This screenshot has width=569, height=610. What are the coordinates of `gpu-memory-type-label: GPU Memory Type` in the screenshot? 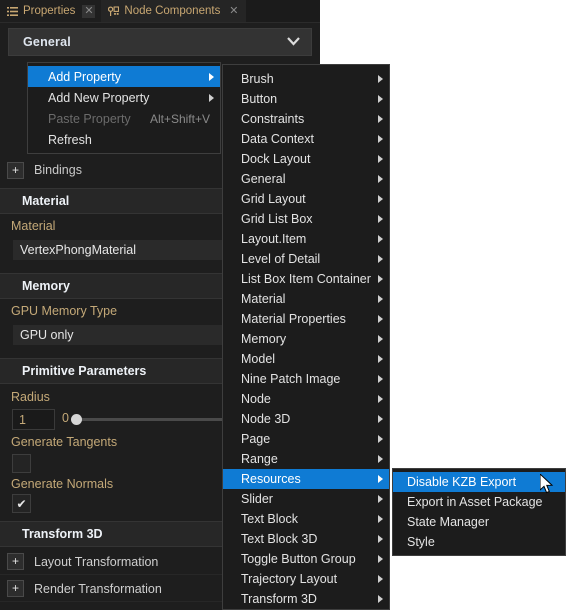 It's located at (64, 311).